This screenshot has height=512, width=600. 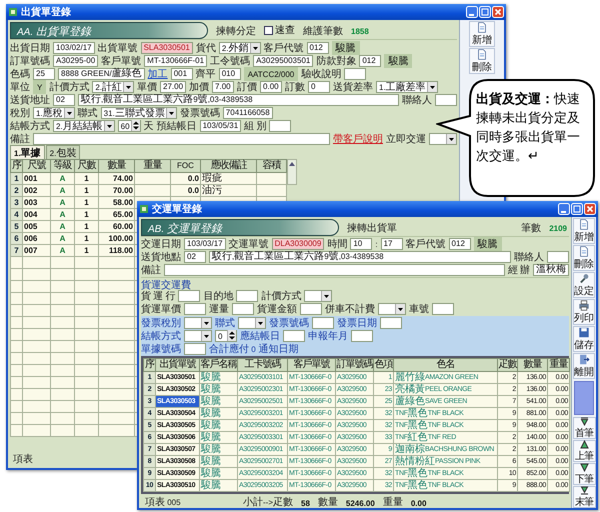 I want to click on toolbar-button: 設定, so click(x=584, y=285).